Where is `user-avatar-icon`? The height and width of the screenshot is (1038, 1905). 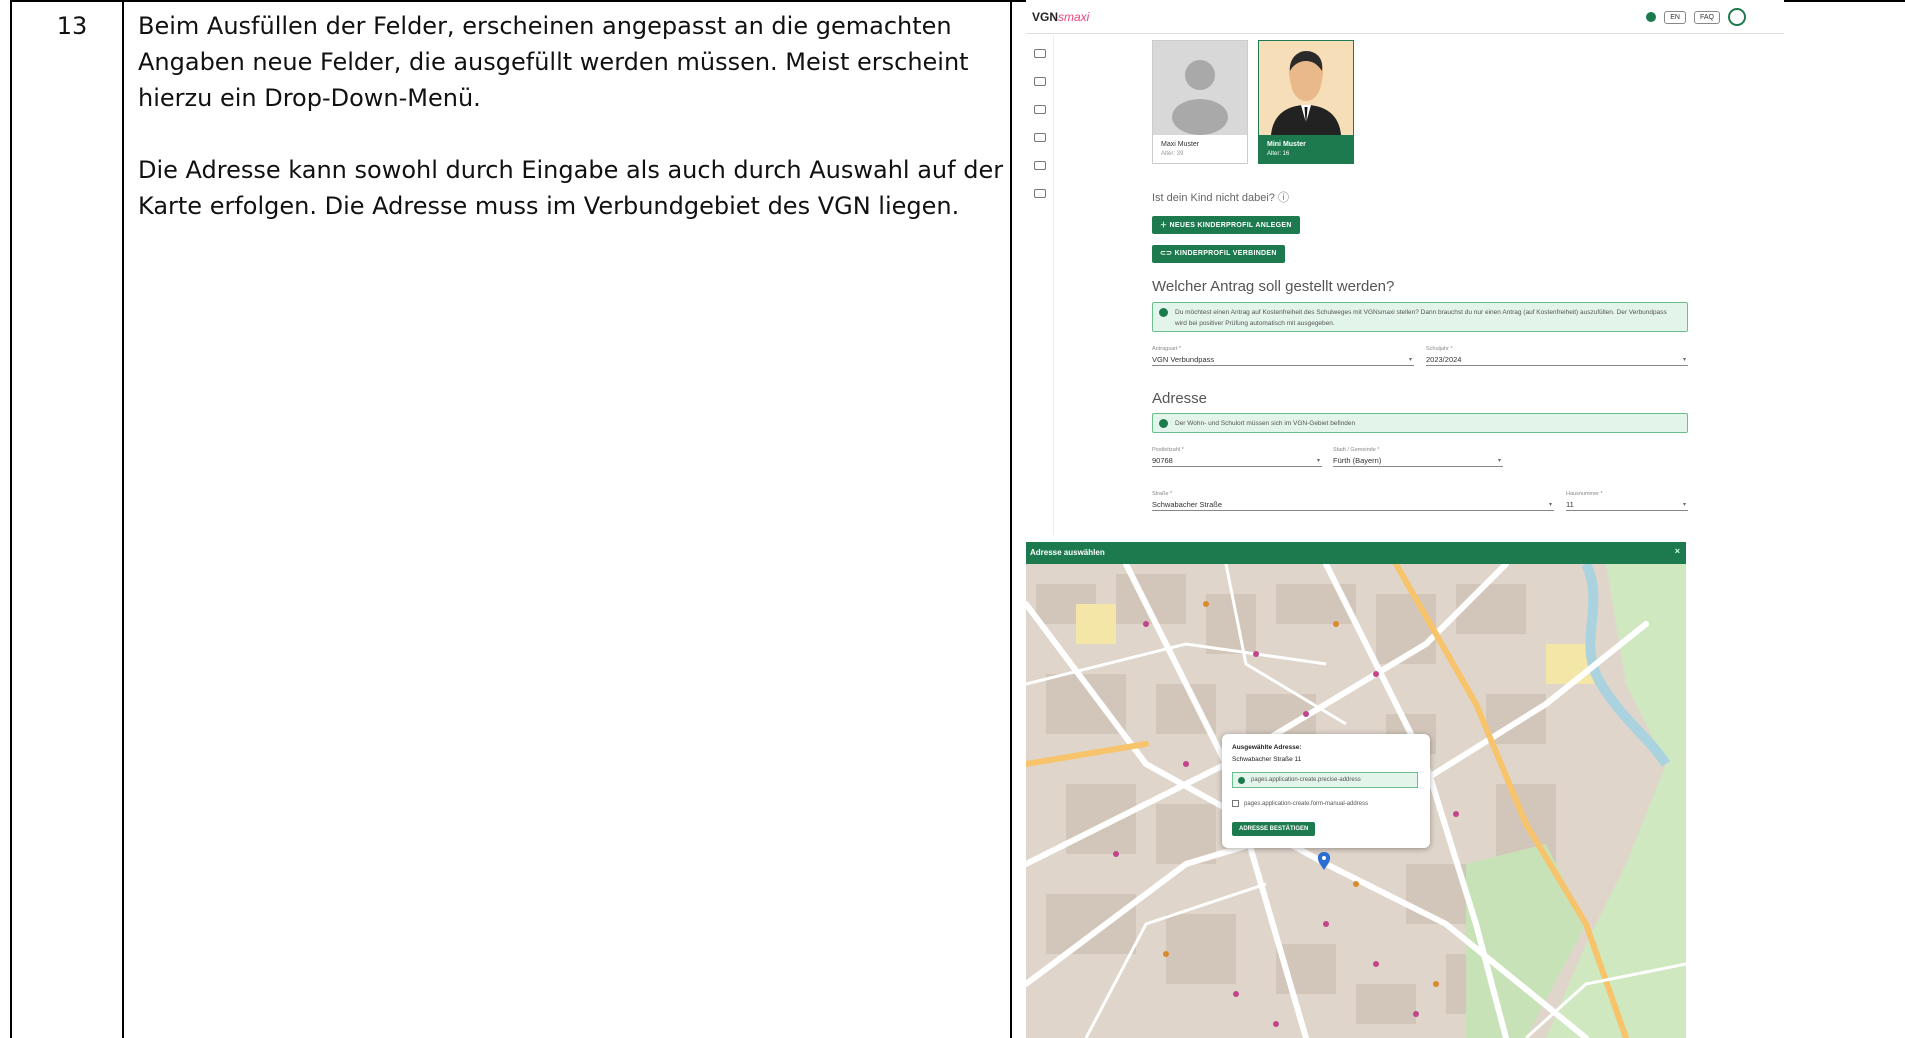 user-avatar-icon is located at coordinates (1737, 17).